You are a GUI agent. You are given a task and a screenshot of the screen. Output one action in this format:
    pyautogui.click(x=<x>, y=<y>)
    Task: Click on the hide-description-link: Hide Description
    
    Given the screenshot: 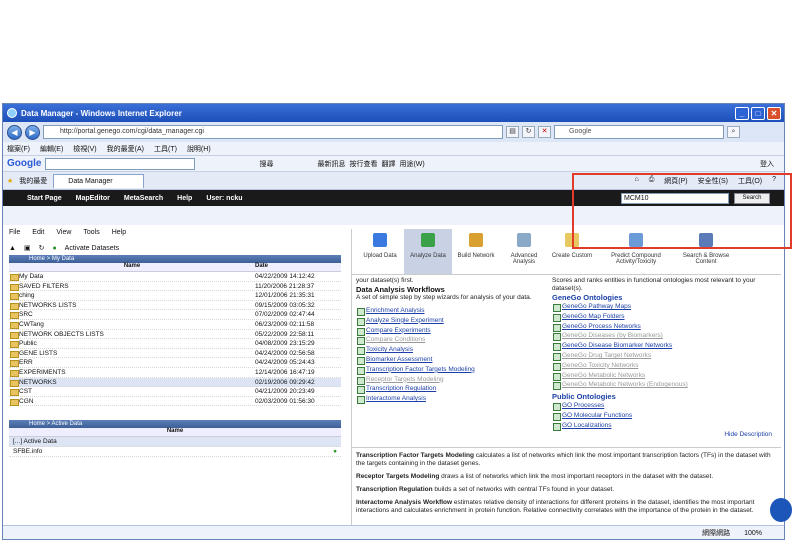 What is the action you would take?
    pyautogui.click(x=662, y=434)
    